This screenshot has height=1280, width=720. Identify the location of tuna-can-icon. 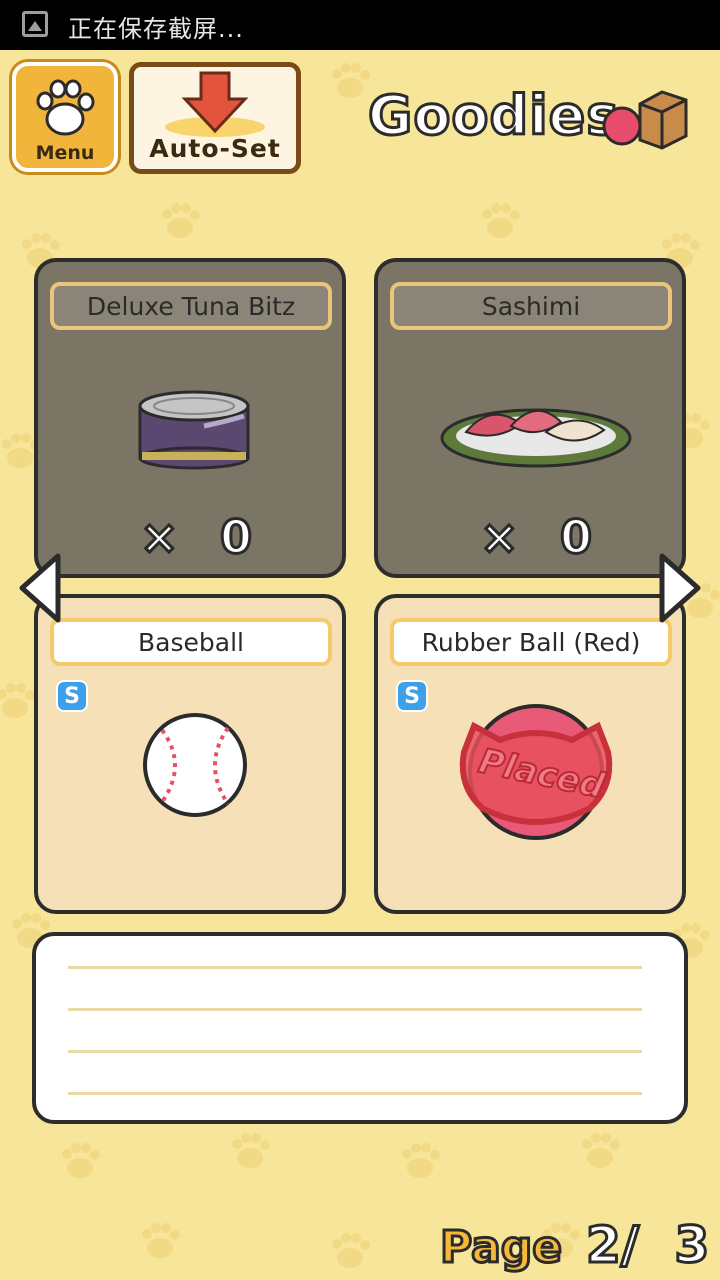
(194, 430).